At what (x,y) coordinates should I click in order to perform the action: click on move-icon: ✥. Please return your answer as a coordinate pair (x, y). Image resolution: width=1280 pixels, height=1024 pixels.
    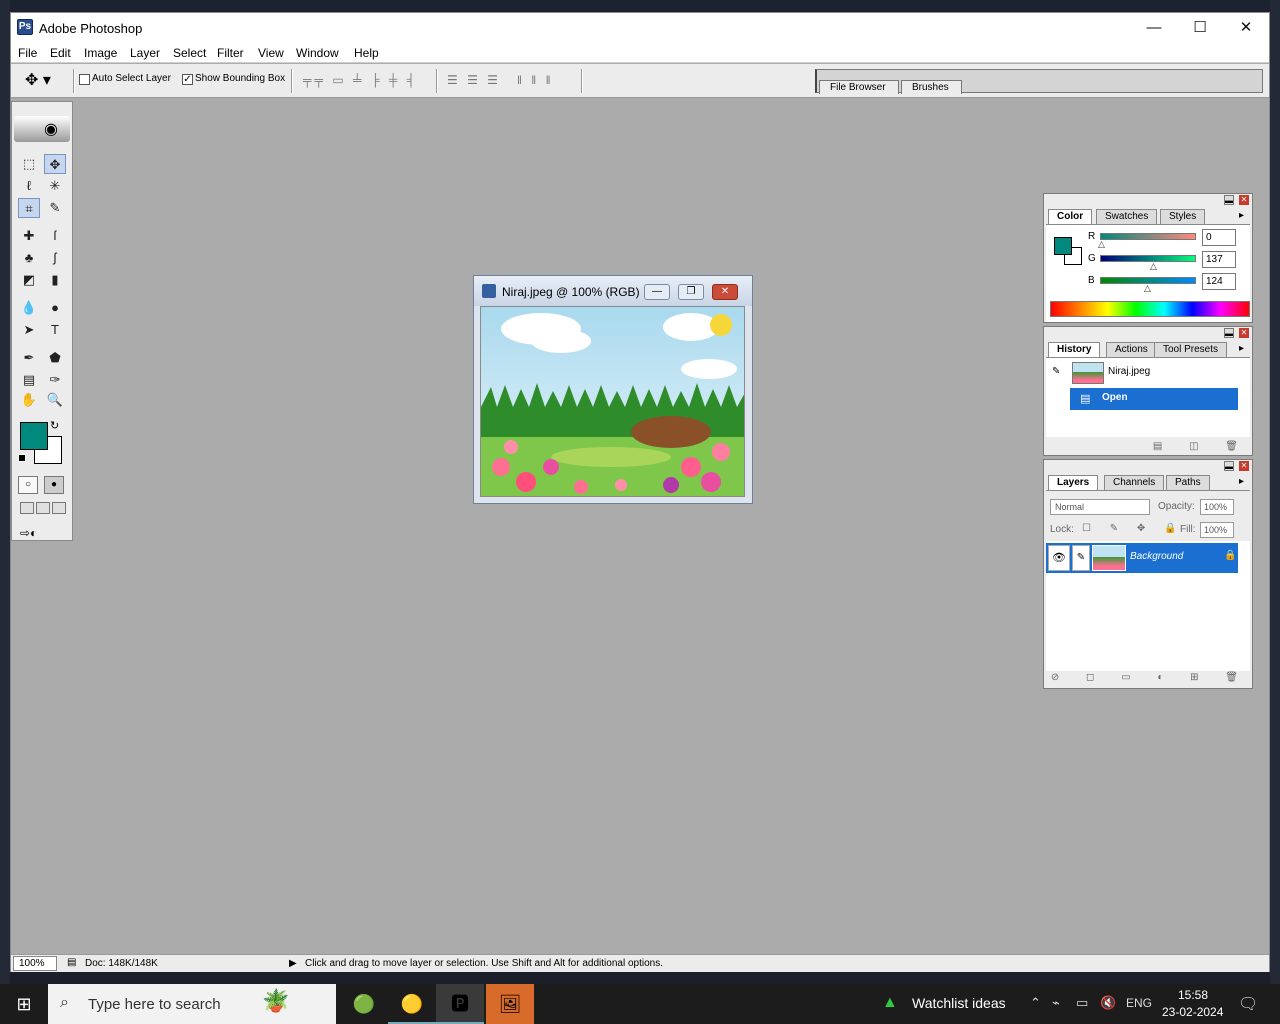
    Looking at the image, I should click on (55, 164).